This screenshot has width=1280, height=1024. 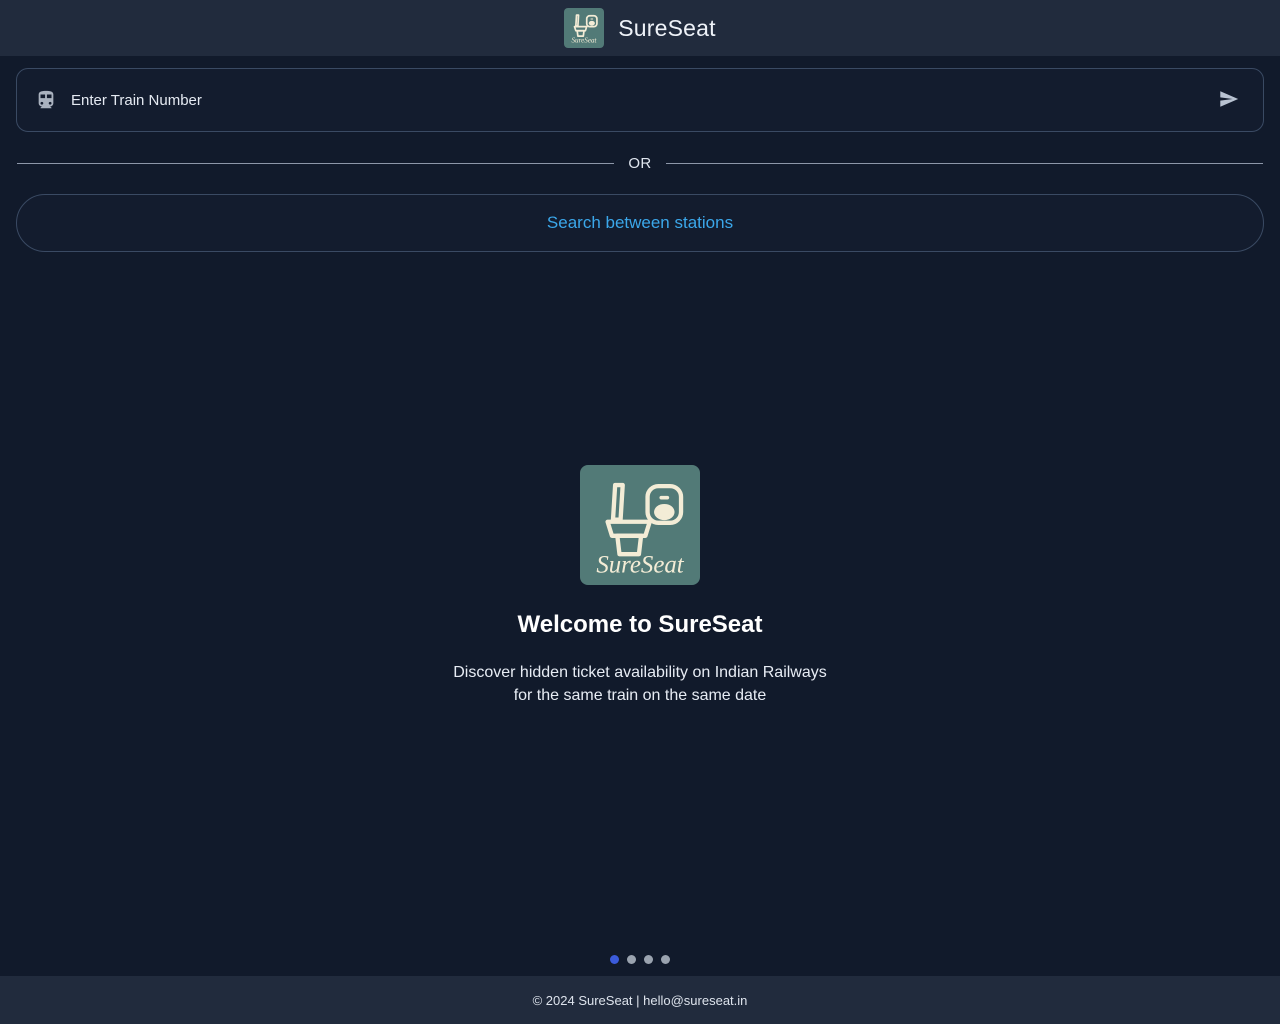 I want to click on divider-line-left, so click(x=316, y=163).